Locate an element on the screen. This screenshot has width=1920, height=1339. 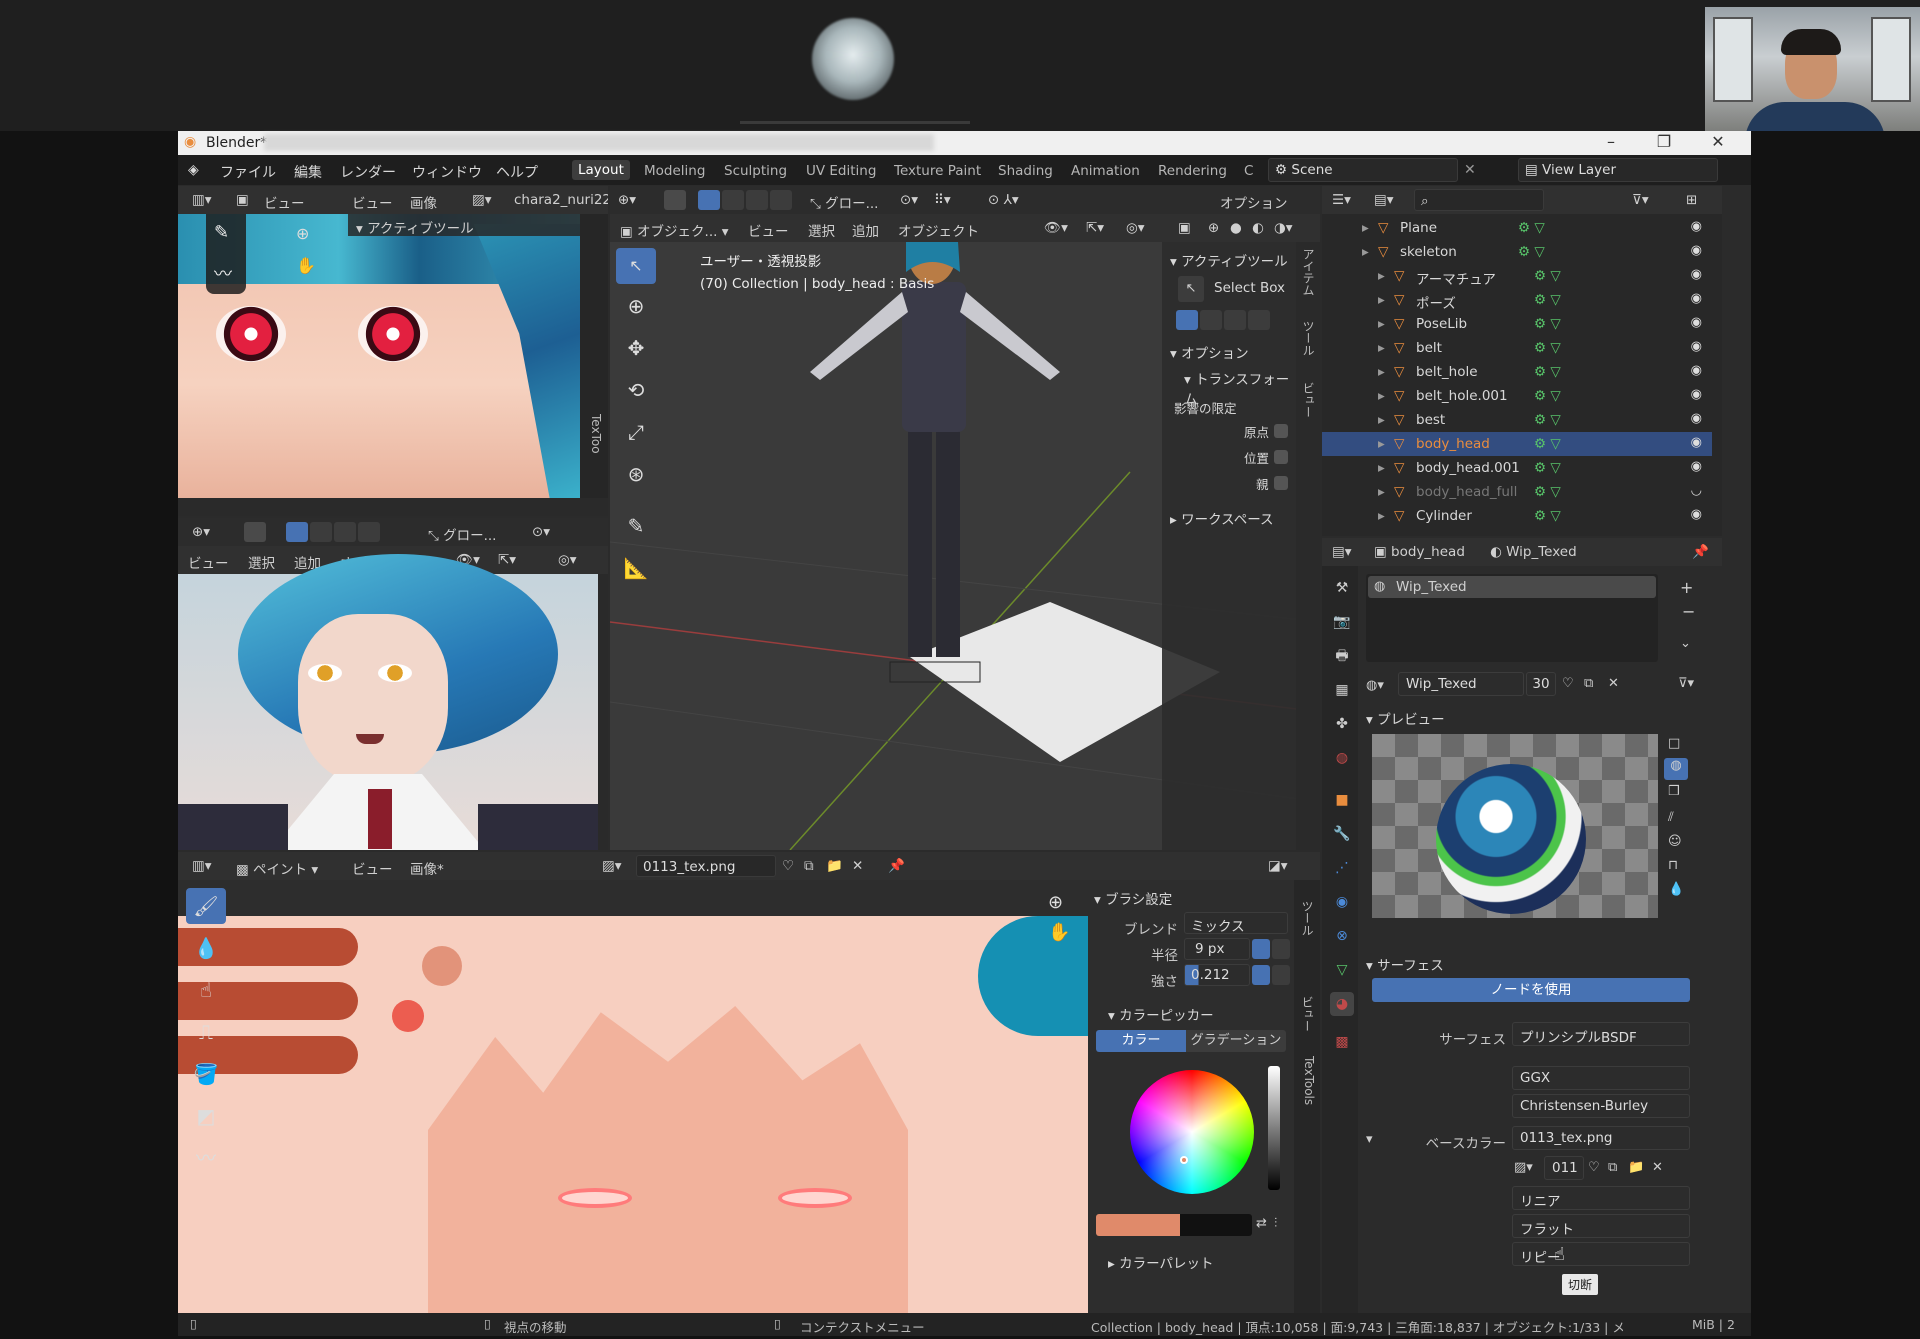
duplicate-material-icon: ⧉ is located at coordinates (1588, 683).